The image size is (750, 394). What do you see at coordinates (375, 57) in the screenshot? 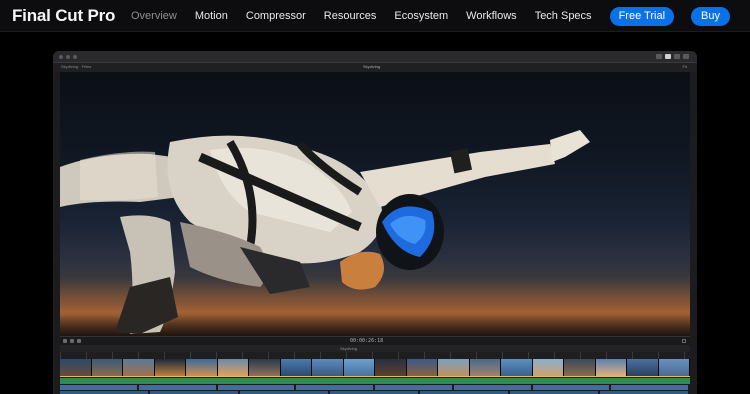
I see `app-titlebar` at bounding box center [375, 57].